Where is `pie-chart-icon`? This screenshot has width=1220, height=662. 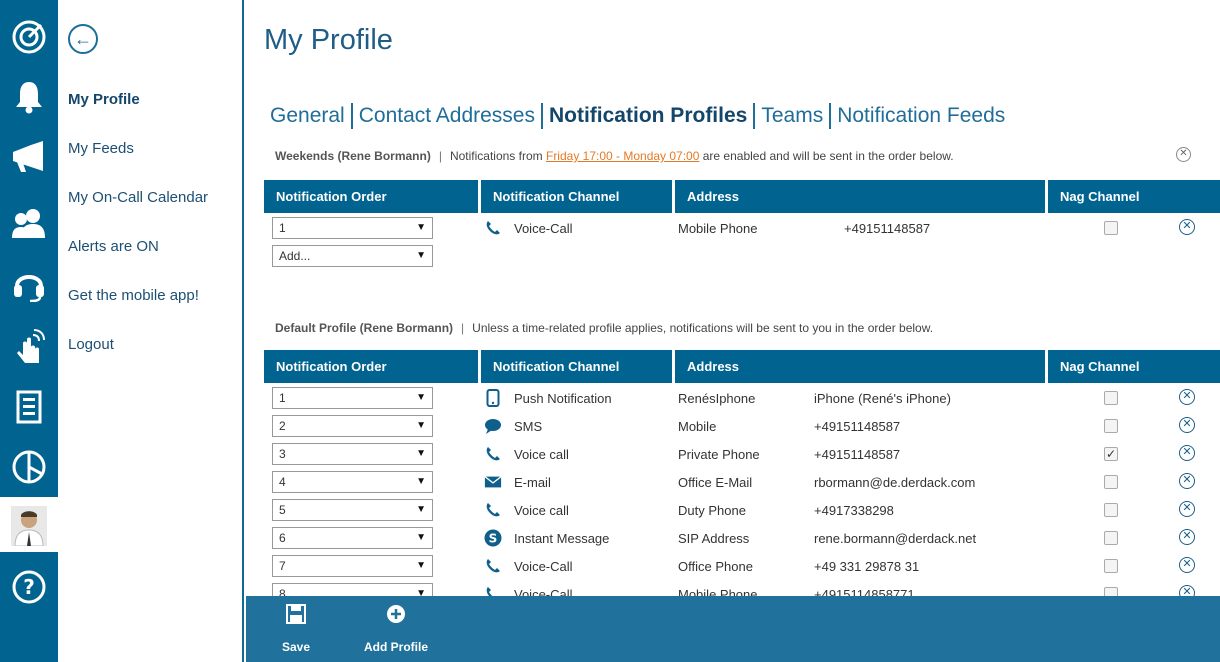
pie-chart-icon is located at coordinates (29, 467).